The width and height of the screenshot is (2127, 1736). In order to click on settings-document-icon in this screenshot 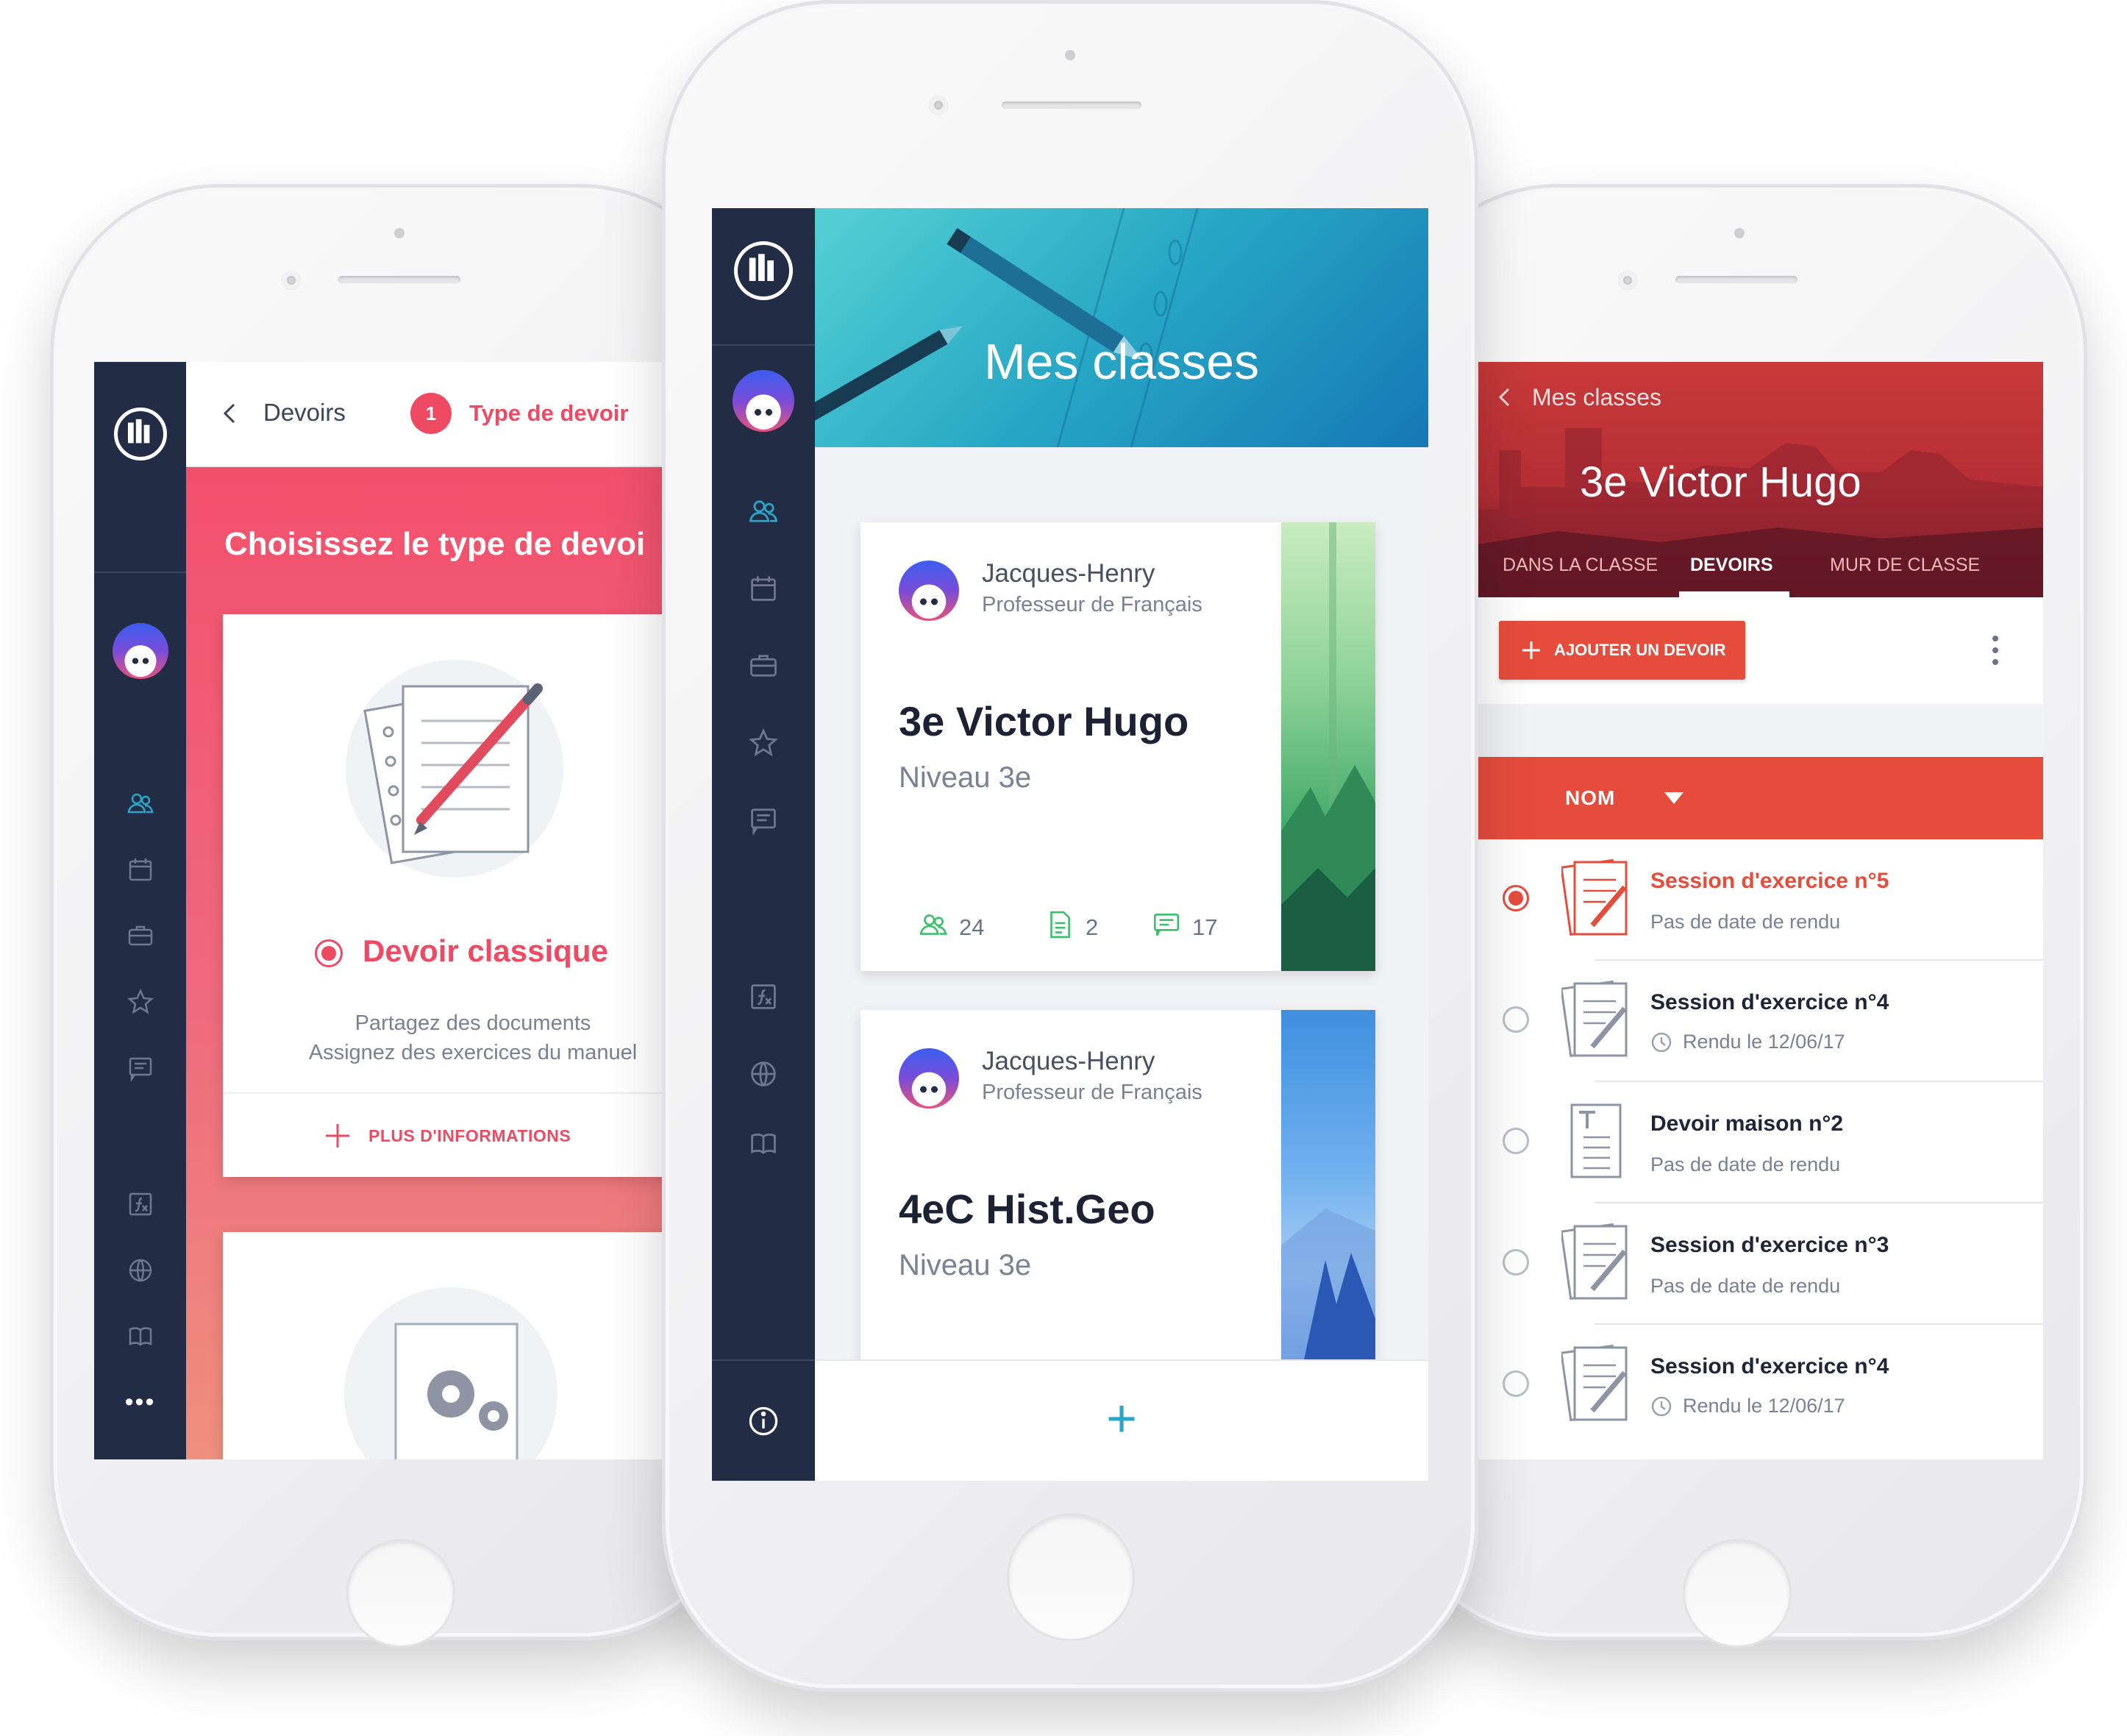, I will do `click(451, 1371)`.